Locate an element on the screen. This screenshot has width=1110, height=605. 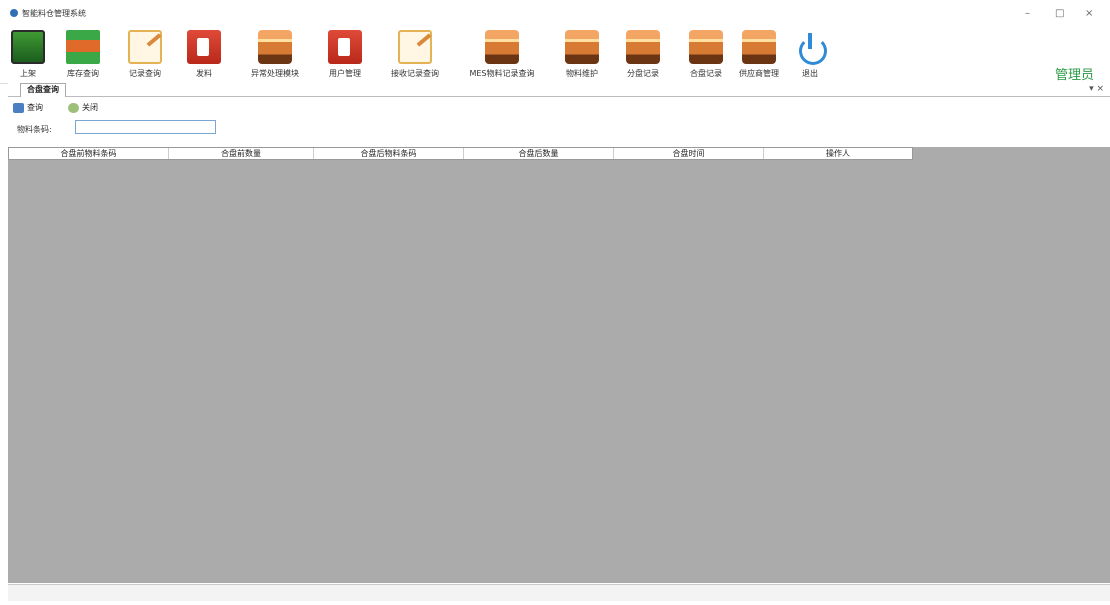
supplier-management-button: 供应商管理 is located at coordinates (759, 55).